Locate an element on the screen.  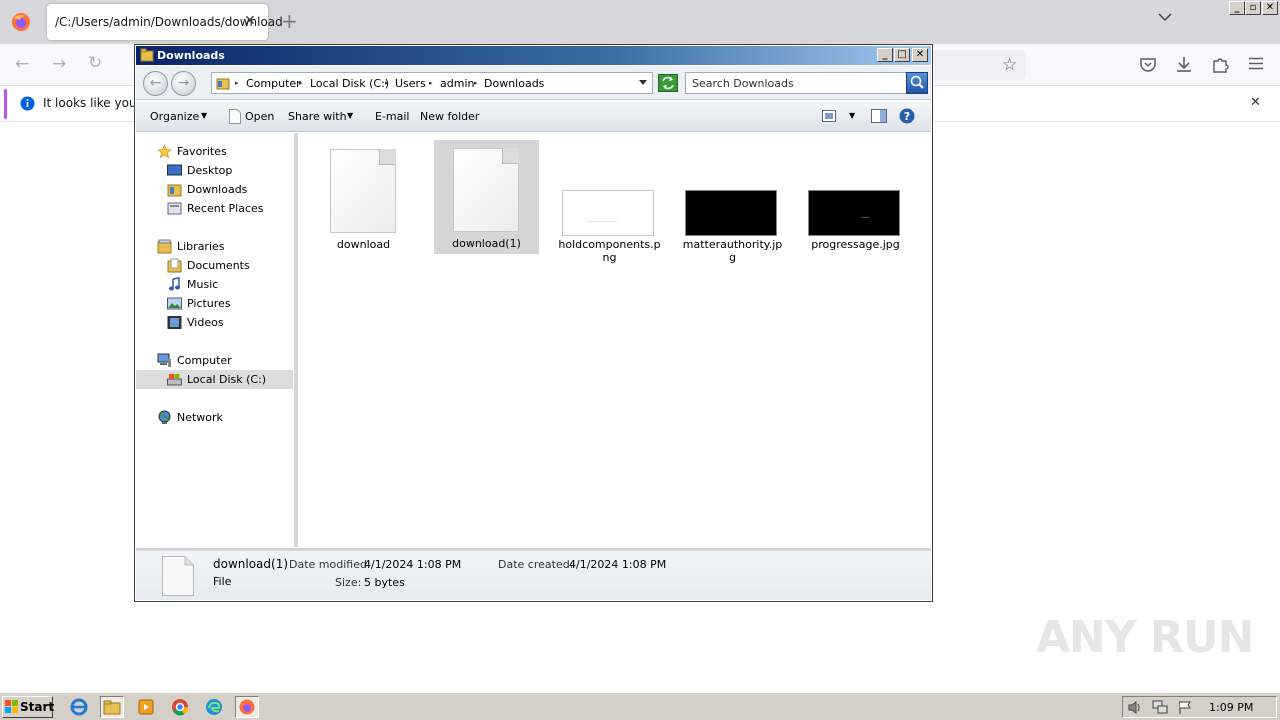
help-icon: ? is located at coordinates (907, 116).